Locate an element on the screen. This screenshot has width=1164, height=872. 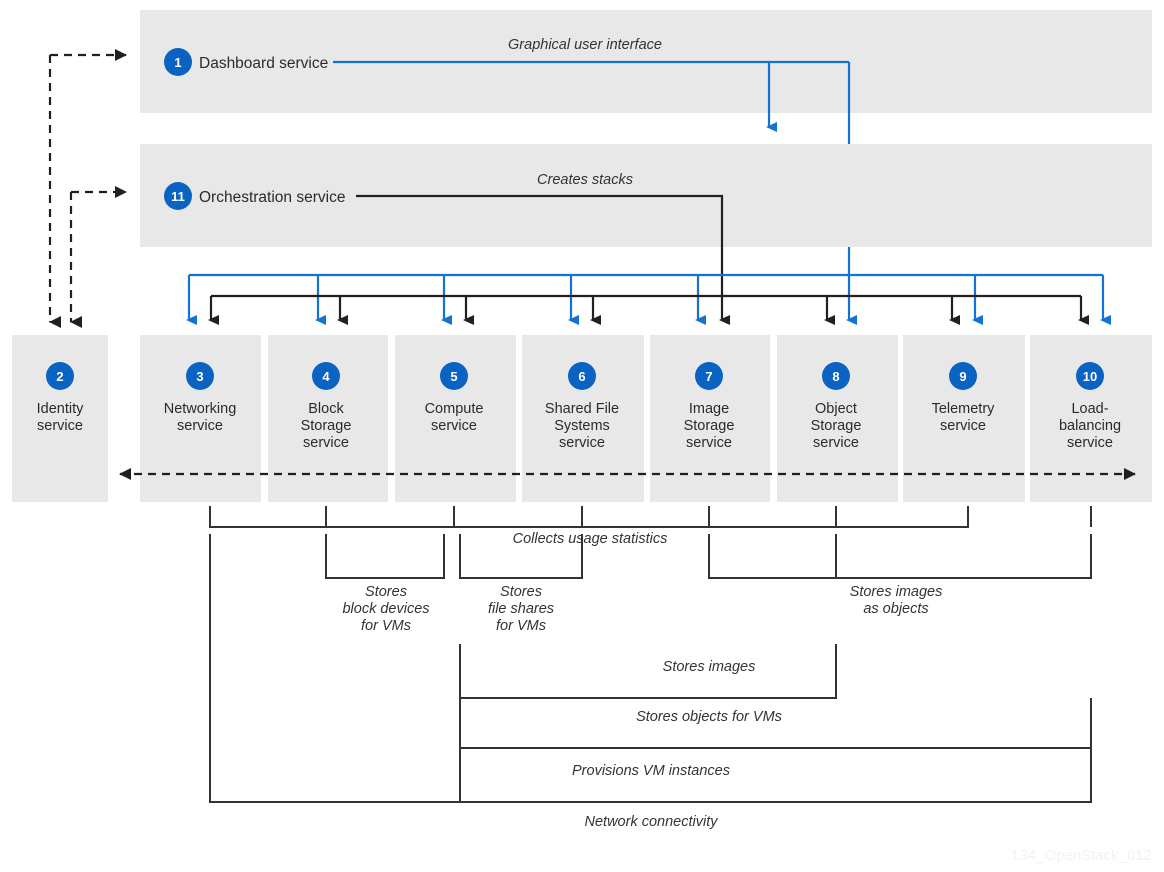
block-storage-label-line3: service is located at coordinates (326, 443).